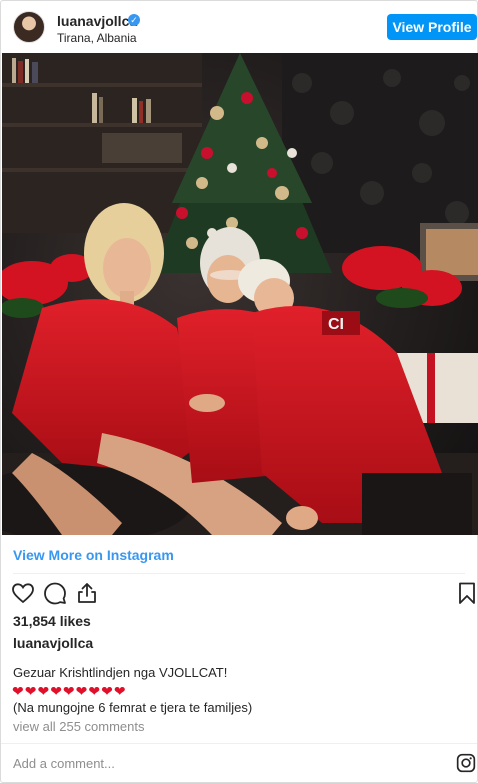 Image resolution: width=478 pixels, height=783 pixels. What do you see at coordinates (134, 20) in the screenshot?
I see `verified-badge-icon: ✓` at bounding box center [134, 20].